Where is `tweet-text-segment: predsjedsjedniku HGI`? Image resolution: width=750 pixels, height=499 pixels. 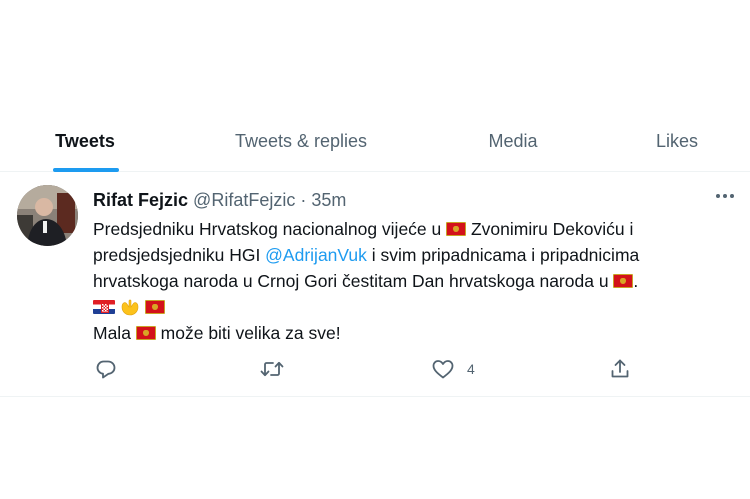
tweet-text-segment: predsjedsjedniku HGI is located at coordinates (179, 255).